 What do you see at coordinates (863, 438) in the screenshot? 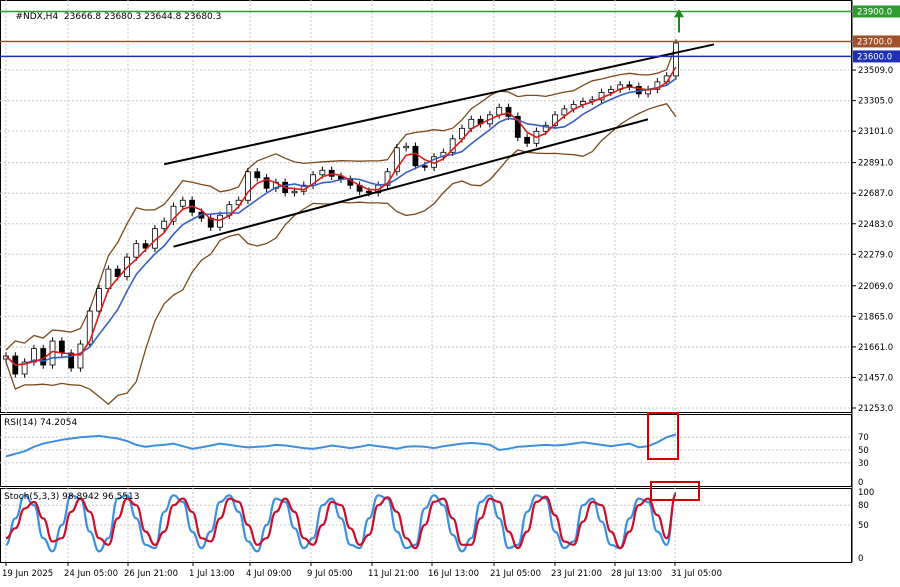
I see `rsi-y-tick-label: 70` at bounding box center [863, 438].